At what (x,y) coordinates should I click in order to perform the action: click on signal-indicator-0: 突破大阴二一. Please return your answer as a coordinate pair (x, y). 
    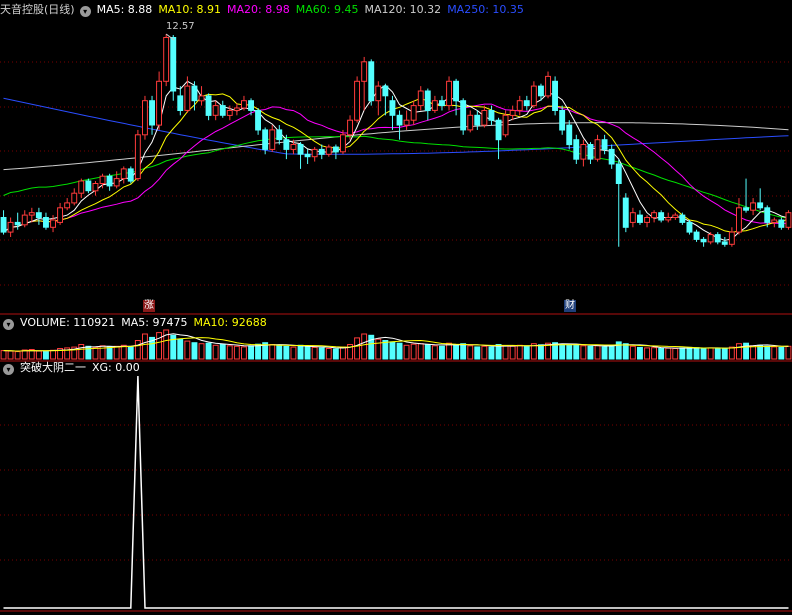
    Looking at the image, I should click on (53, 367).